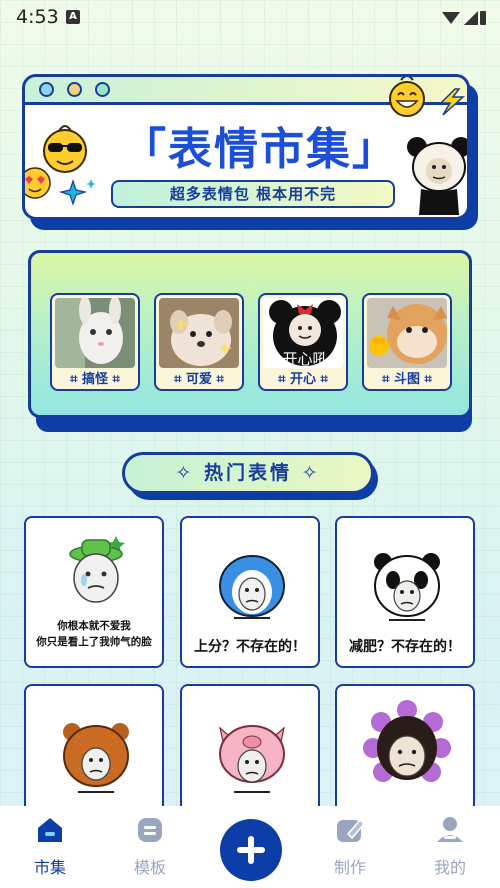 Image resolution: width=500 pixels, height=888 pixels. I want to click on edit-icon, so click(351, 830).